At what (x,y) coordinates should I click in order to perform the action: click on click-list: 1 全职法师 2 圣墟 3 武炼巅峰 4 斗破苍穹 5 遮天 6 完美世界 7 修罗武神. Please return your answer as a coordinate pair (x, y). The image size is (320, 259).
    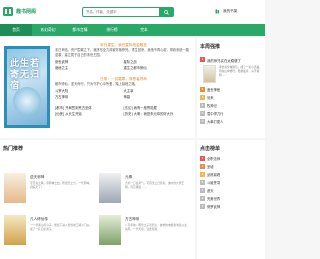
    Looking at the image, I should click on (231, 182).